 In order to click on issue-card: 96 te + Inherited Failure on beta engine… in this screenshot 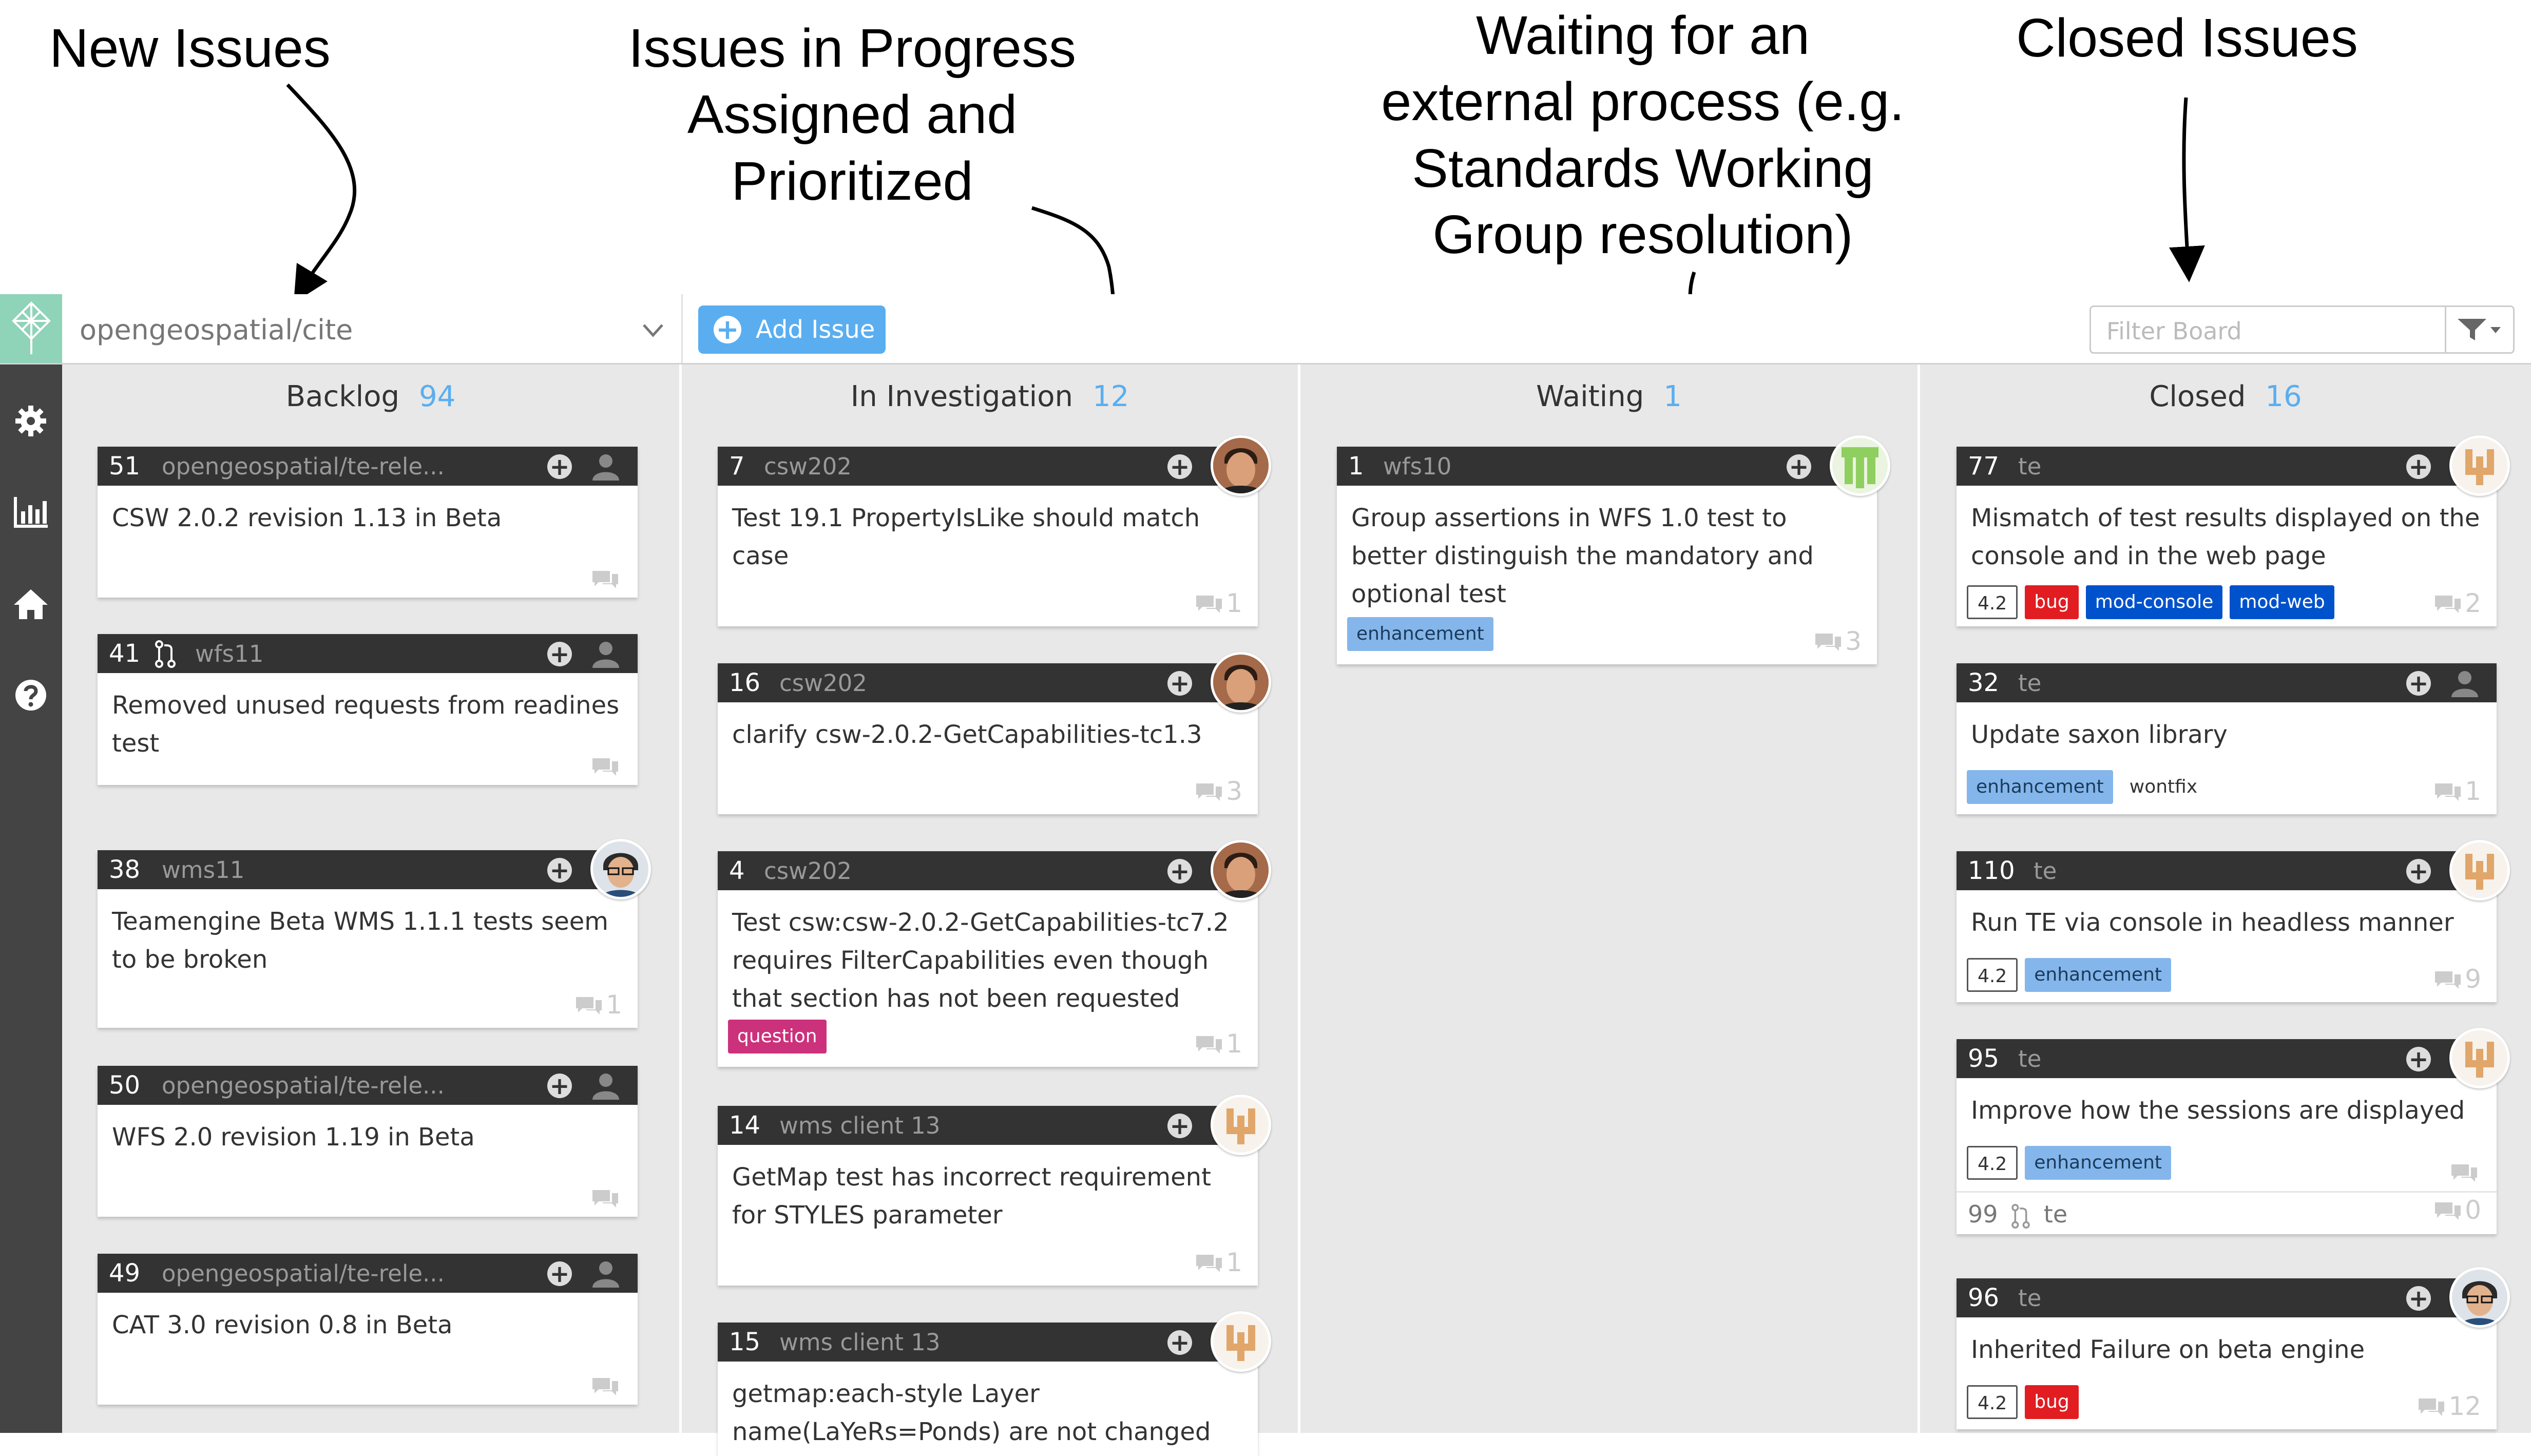, I will do `click(2233, 1348)`.